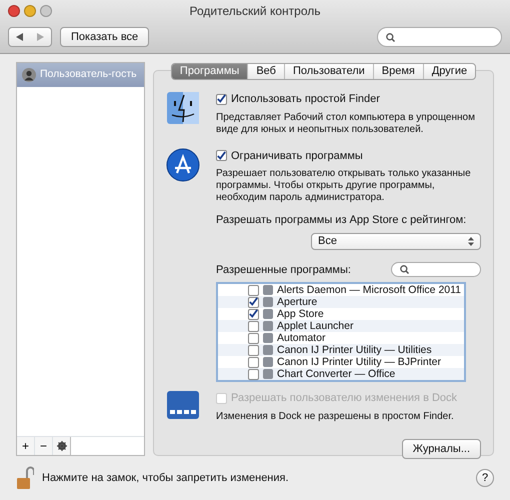 The width and height of the screenshot is (510, 500). I want to click on zoom-button, so click(46, 11).